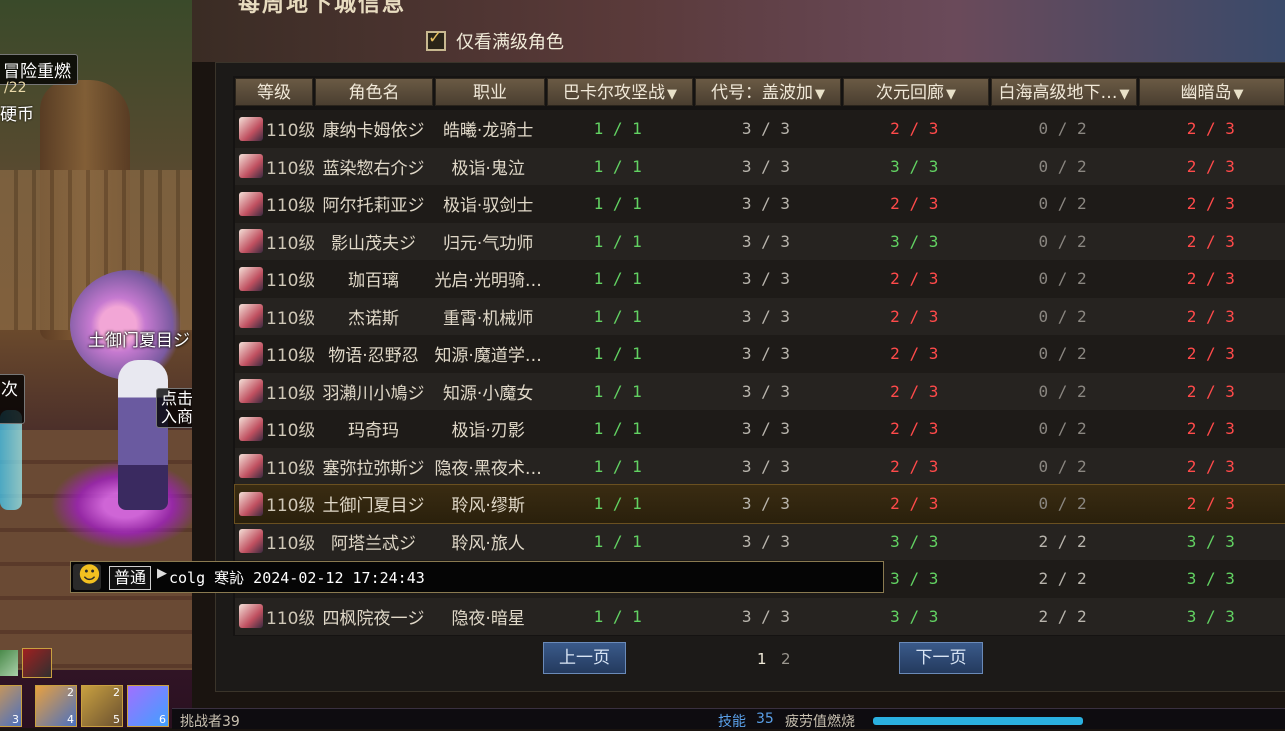 This screenshot has height=731, width=1285. Describe the element at coordinates (488, 168) in the screenshot. I see `class-name: 极诣·鬼泣` at that location.